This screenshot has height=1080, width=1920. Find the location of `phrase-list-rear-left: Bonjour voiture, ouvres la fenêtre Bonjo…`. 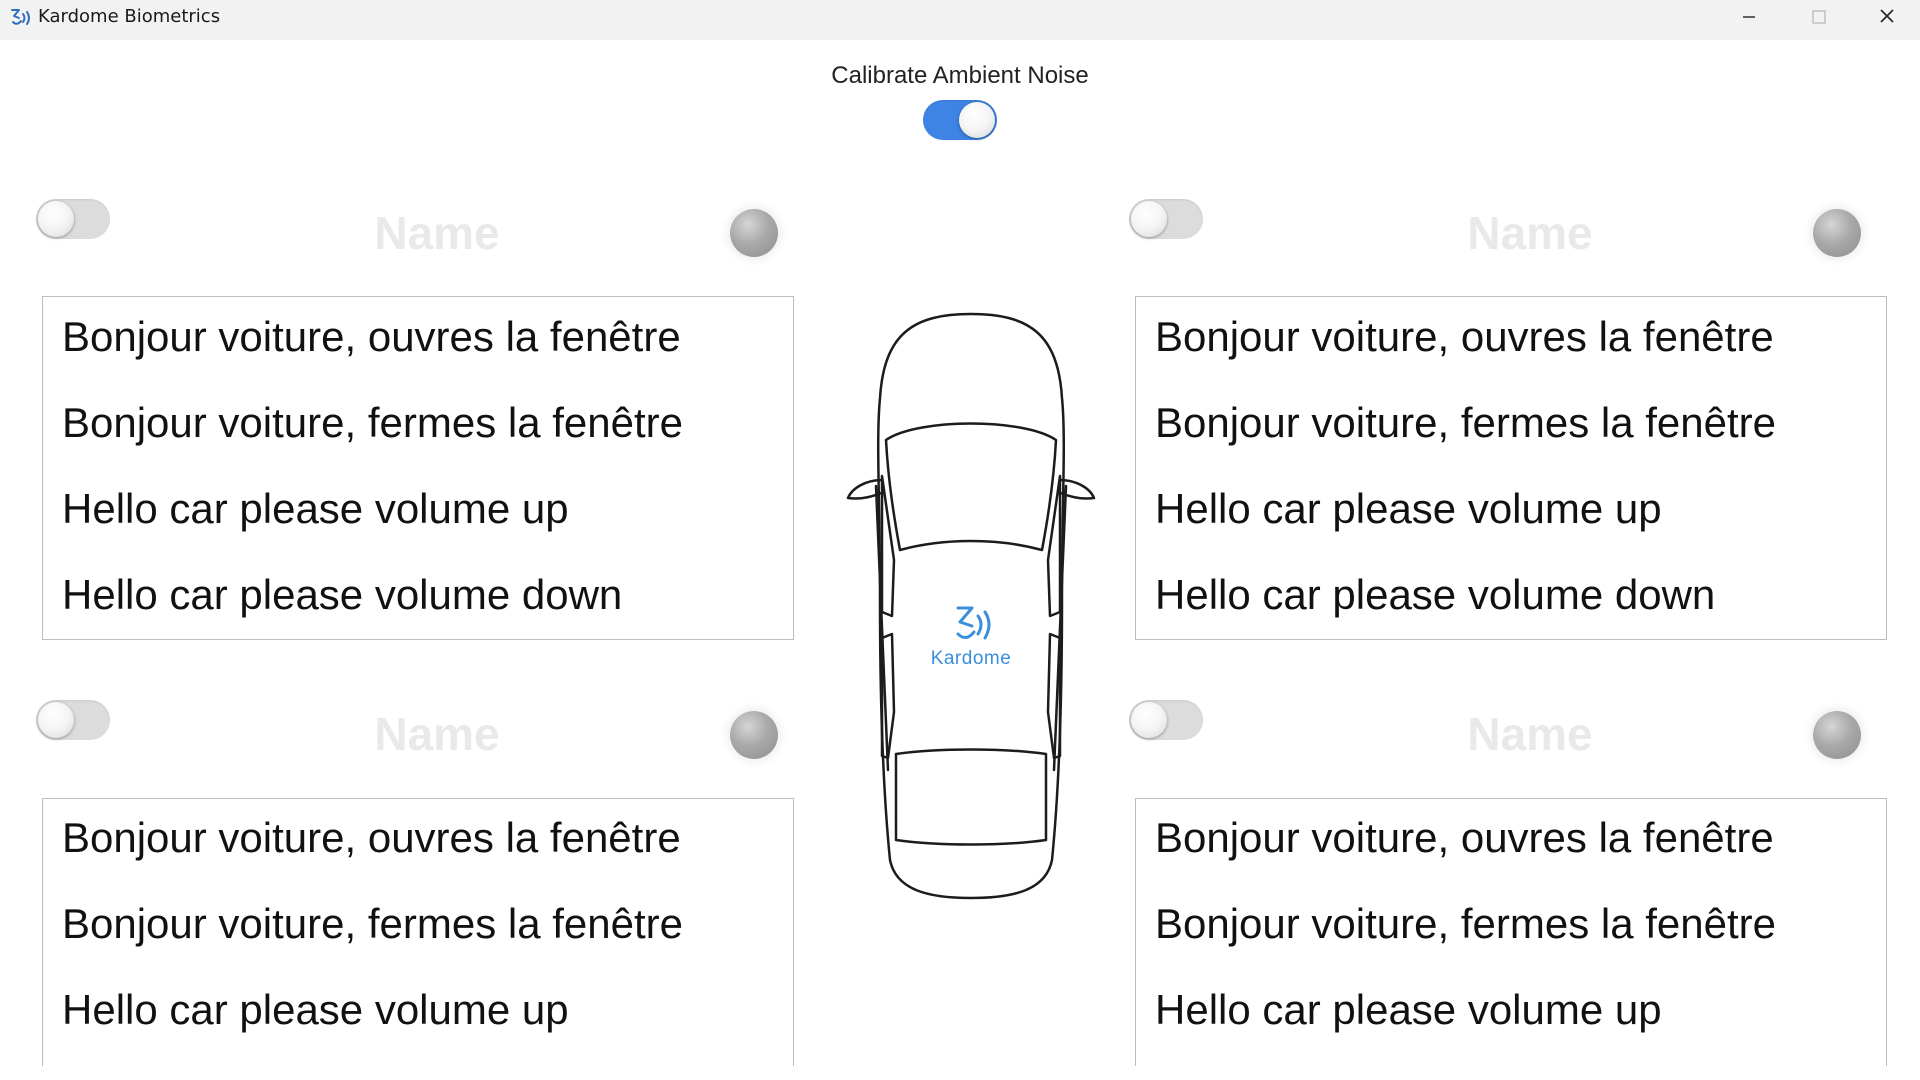

phrase-list-rear-left: Bonjour voiture, ouvres la fenêtre Bonjo… is located at coordinates (418, 932).